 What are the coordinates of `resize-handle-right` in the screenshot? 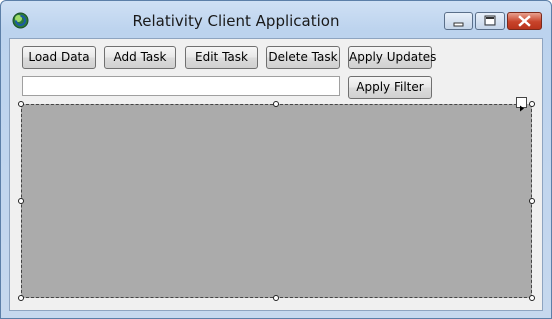 It's located at (532, 201).